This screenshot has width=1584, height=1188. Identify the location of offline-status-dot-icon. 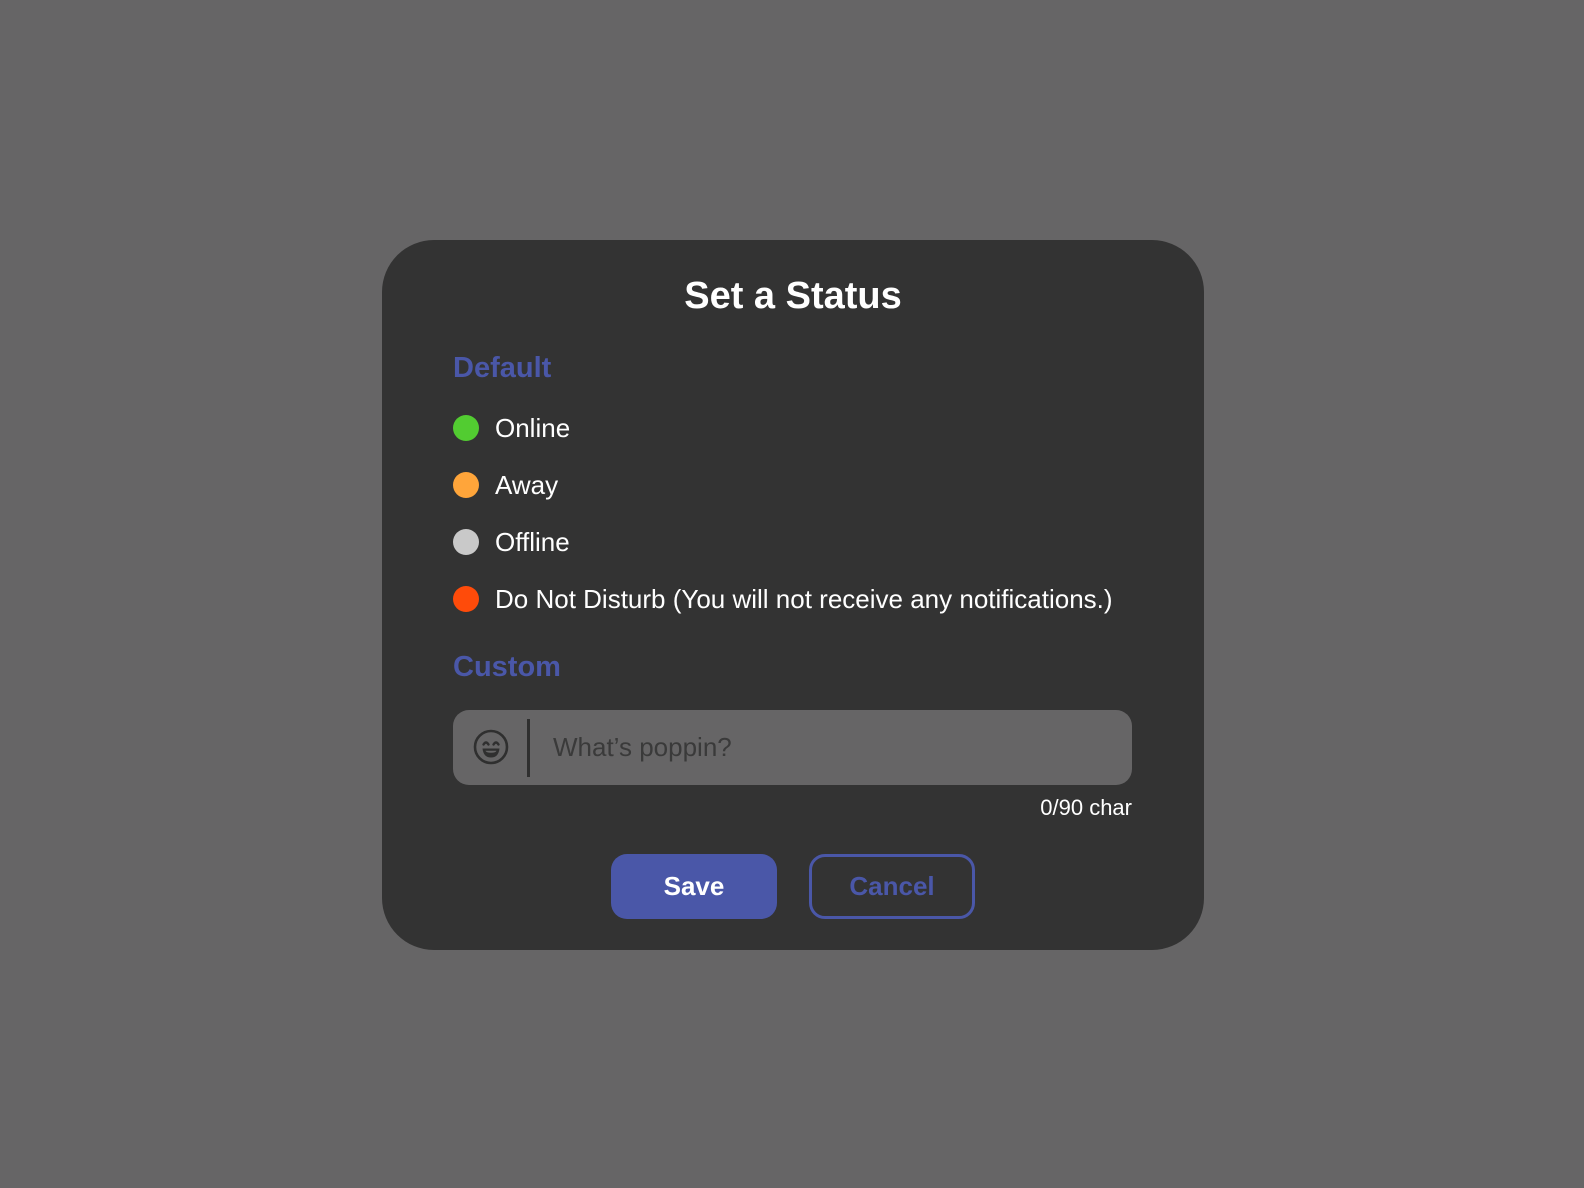
(466, 542).